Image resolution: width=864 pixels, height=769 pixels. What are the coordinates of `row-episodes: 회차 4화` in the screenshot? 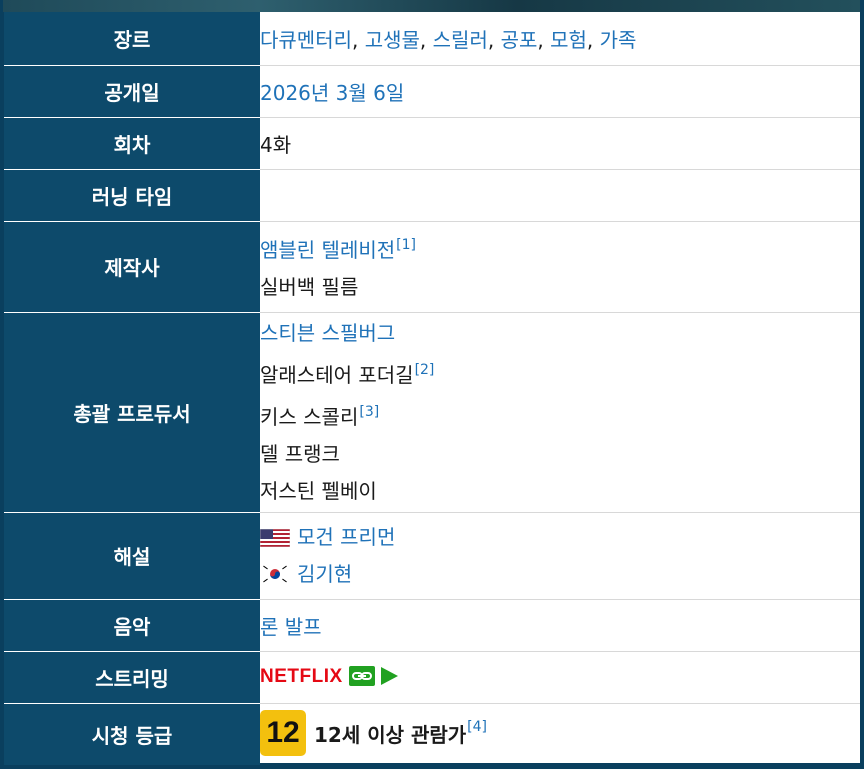 It's located at (432, 143).